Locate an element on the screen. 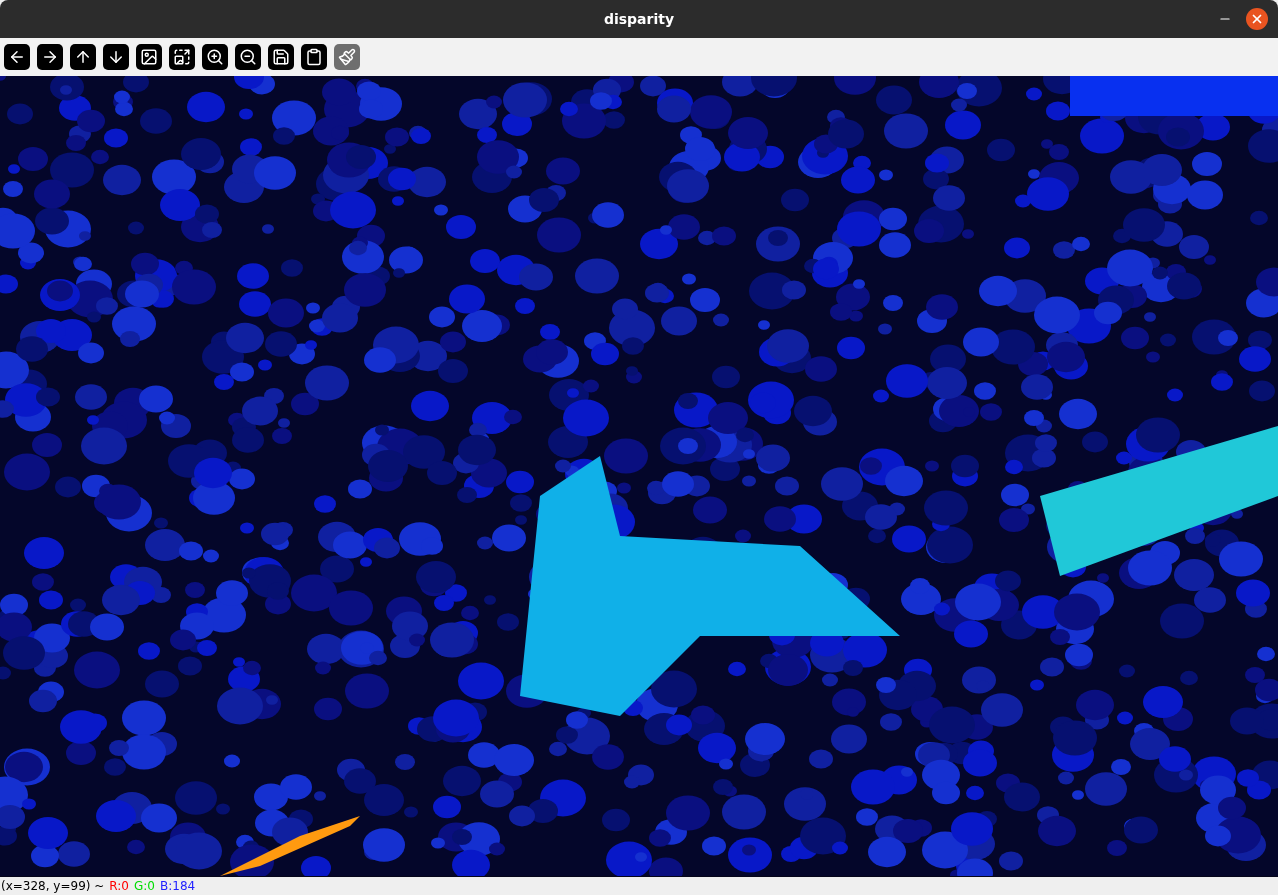 The width and height of the screenshot is (1278, 895). zoom-in-icon is located at coordinates (215, 57).